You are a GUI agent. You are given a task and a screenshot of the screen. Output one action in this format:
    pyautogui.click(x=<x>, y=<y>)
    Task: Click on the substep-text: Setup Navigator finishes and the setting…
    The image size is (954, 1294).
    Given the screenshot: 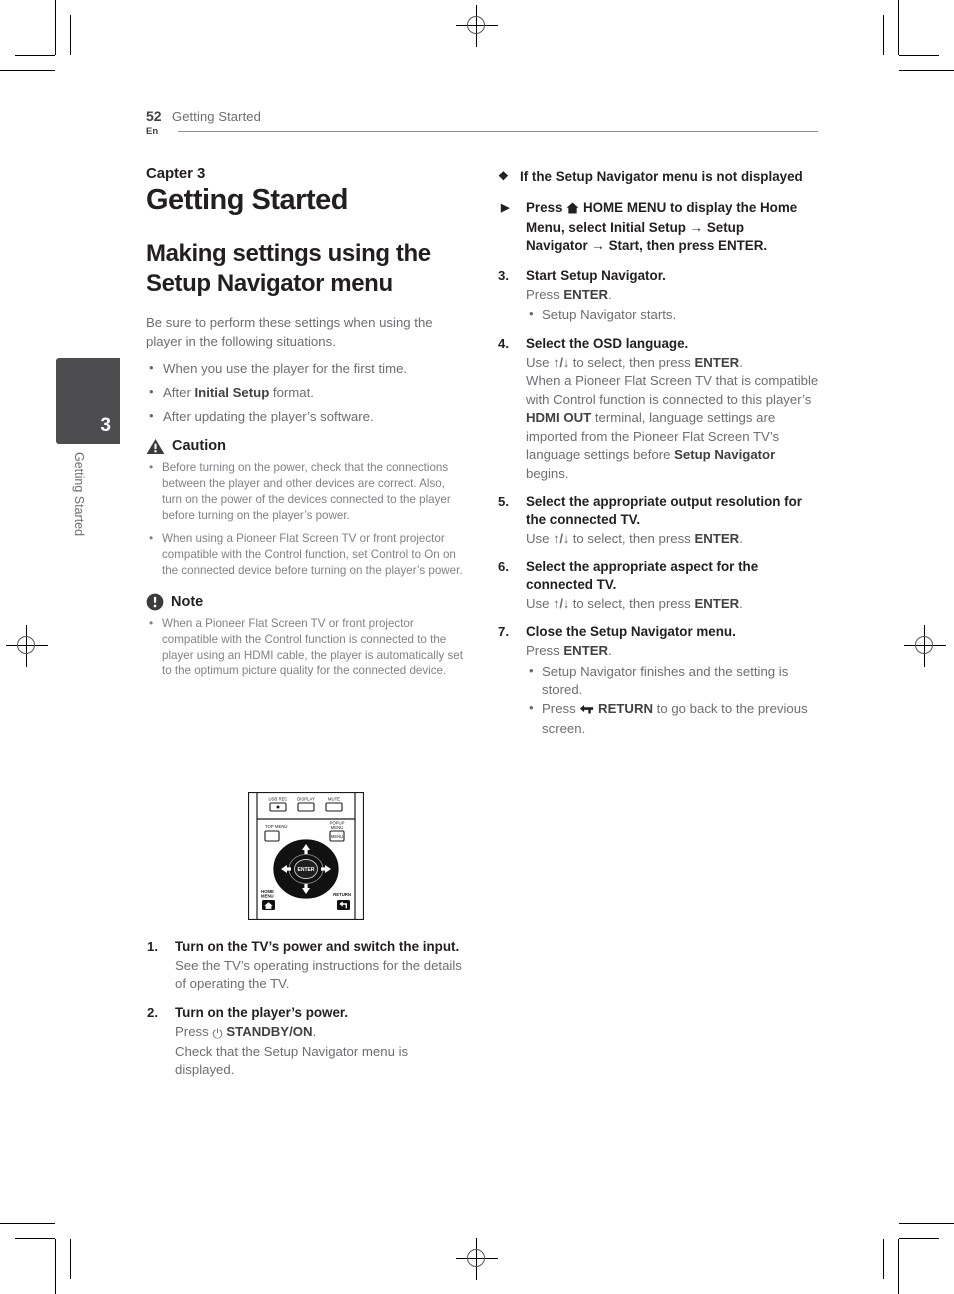 What is the action you would take?
    pyautogui.click(x=665, y=680)
    